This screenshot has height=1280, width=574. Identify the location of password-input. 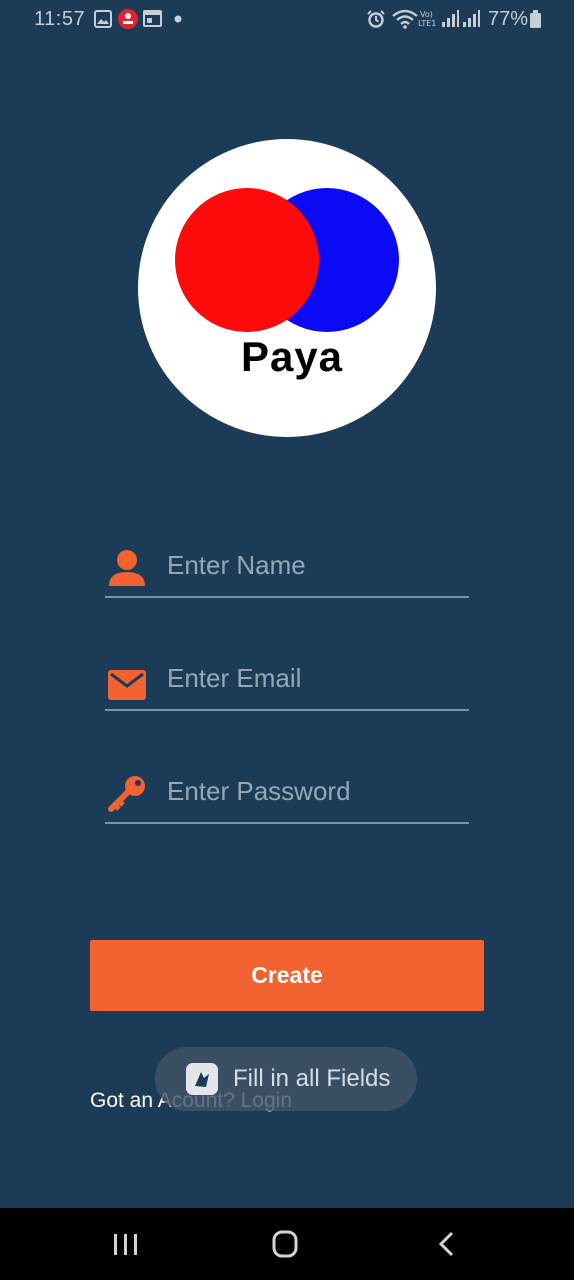
(315, 791).